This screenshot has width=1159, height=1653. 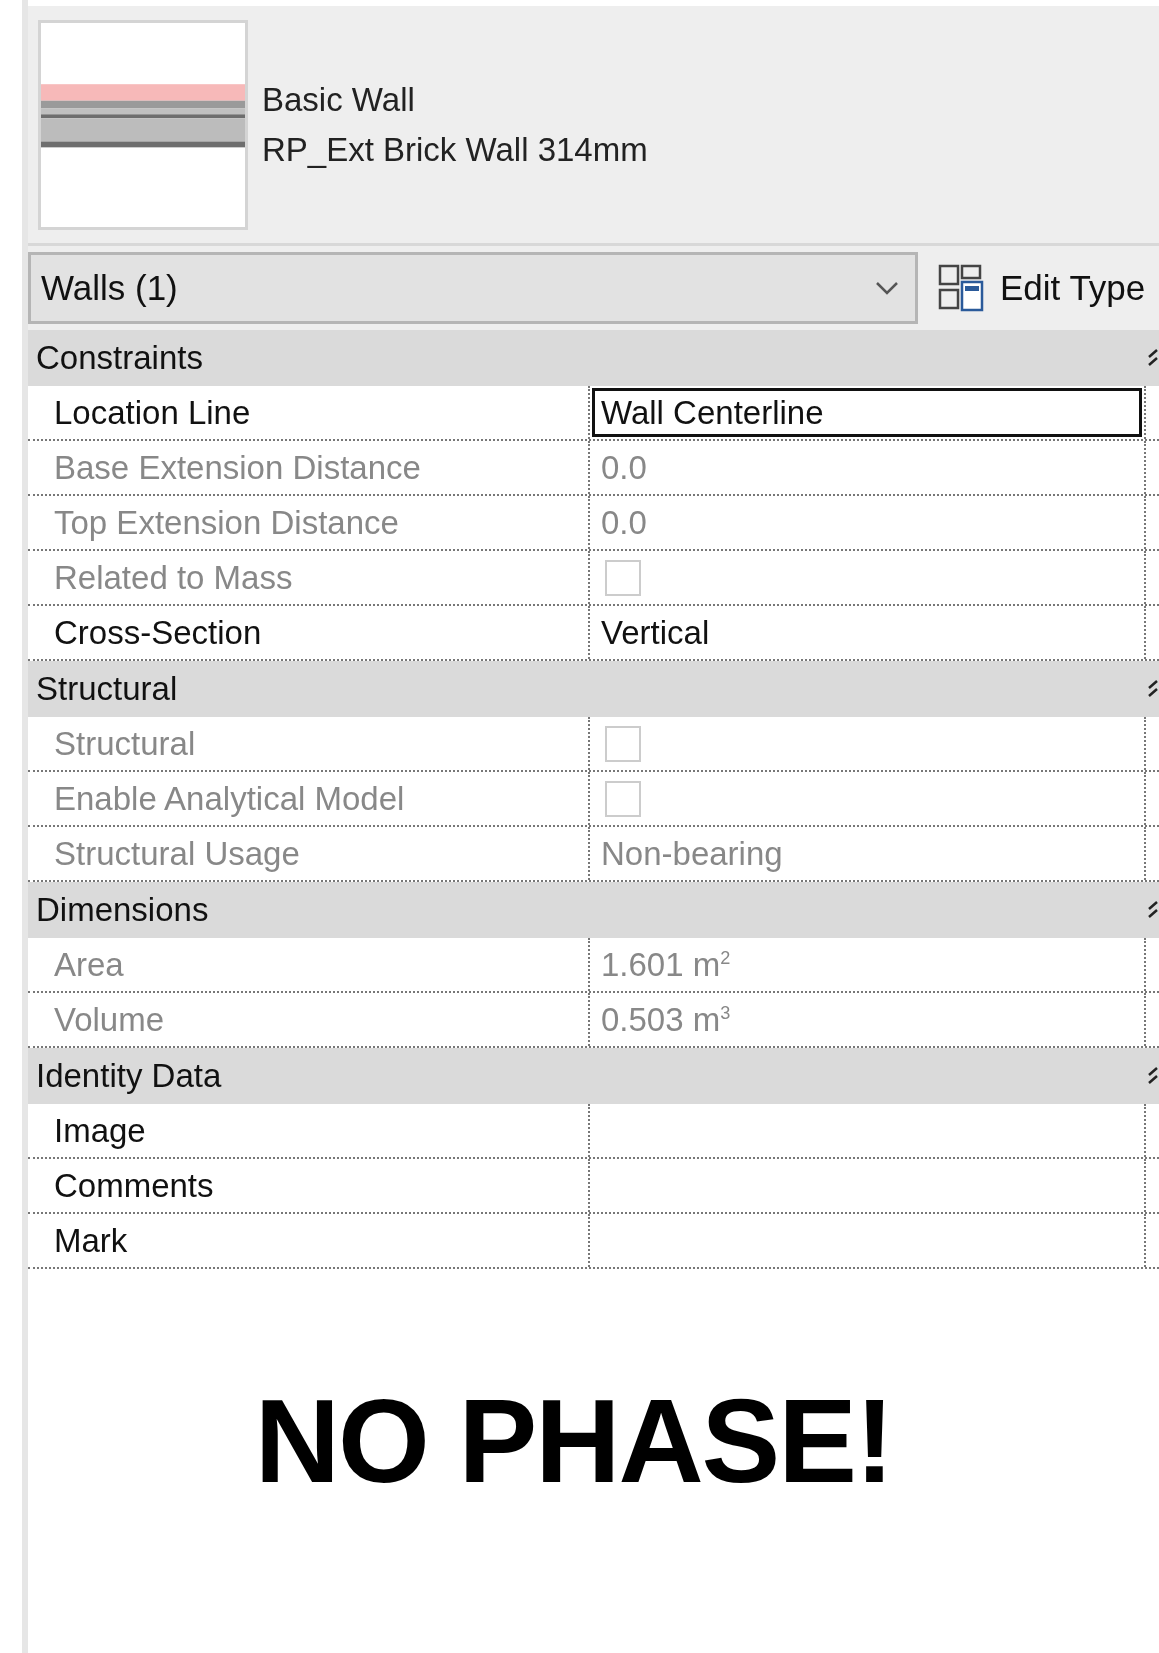 I want to click on property-label: Related to Mass, so click(x=309, y=577).